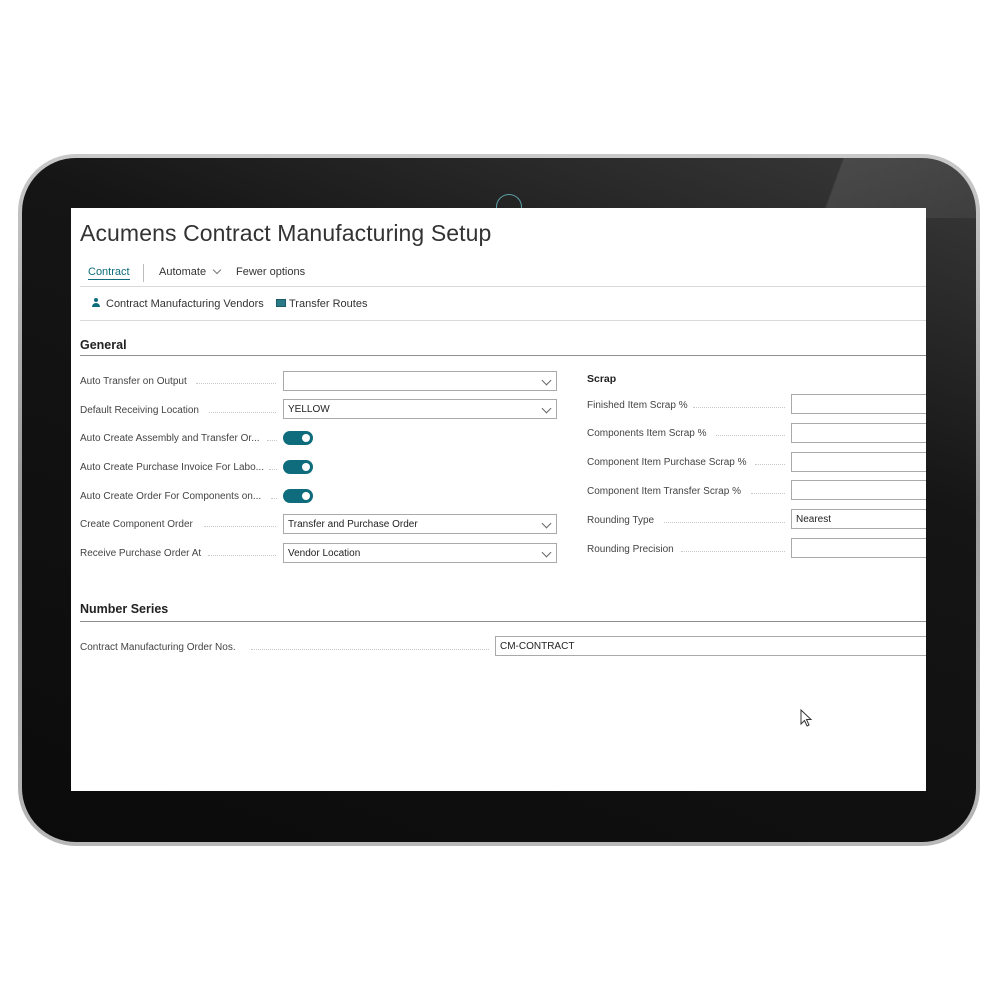  What do you see at coordinates (328, 304) in the screenshot?
I see `routes-label: Transfer Routes` at bounding box center [328, 304].